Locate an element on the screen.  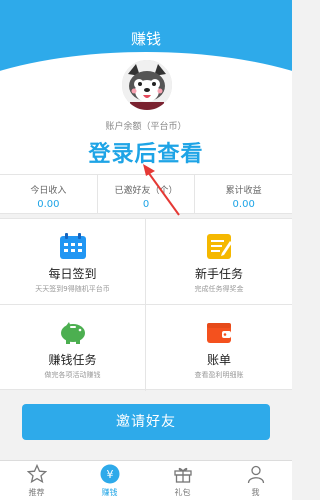
newbie-tasks-tile: 新手任务 完成任务得奖金 is located at coordinates (219, 262).